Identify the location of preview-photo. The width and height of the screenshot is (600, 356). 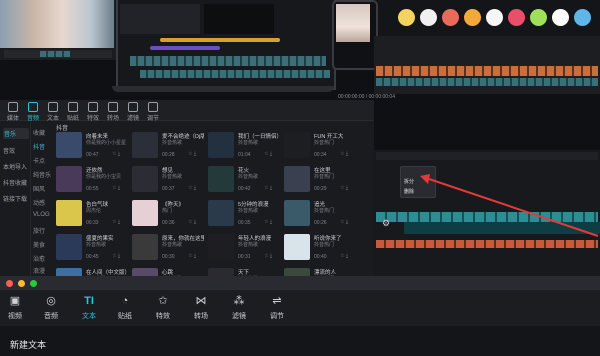
(57, 24).